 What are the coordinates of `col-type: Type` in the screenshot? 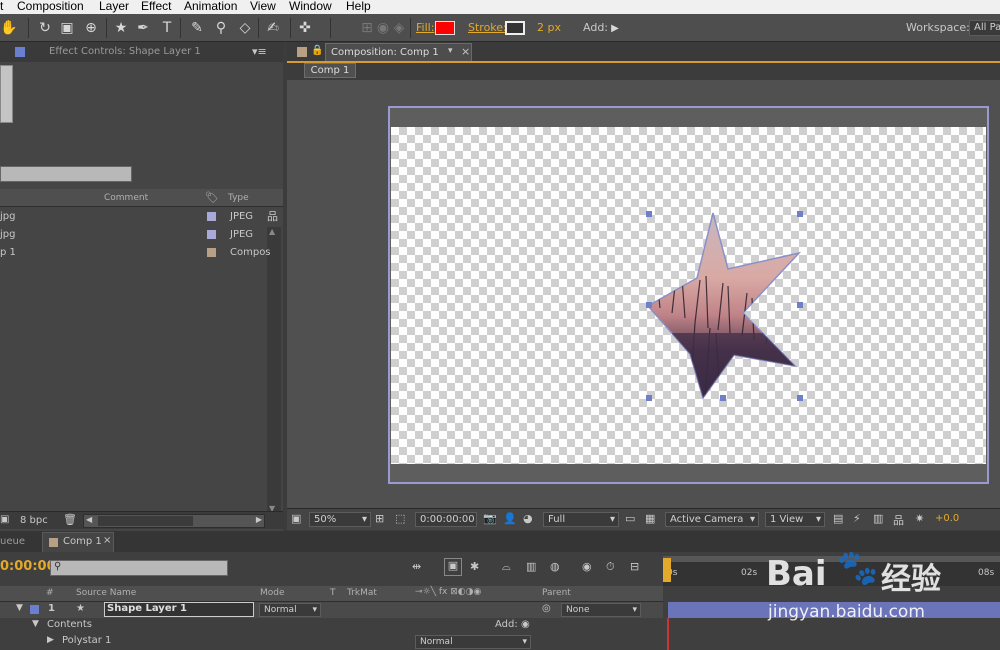 It's located at (238, 198).